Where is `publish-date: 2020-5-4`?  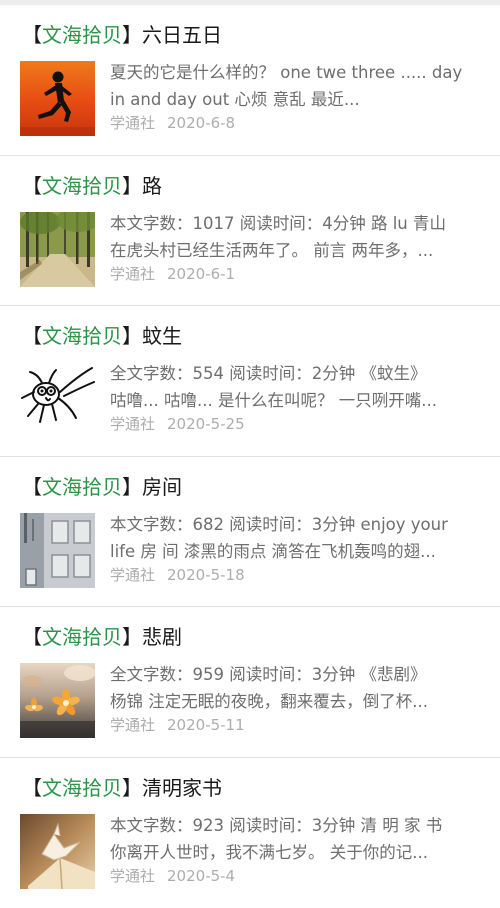
publish-date: 2020-5-4 is located at coordinates (201, 876).